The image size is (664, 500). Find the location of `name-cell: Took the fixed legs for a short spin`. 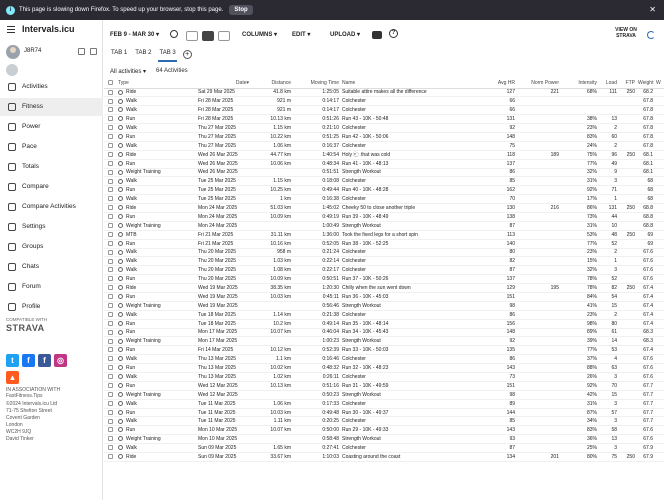

name-cell: Took the fixed legs for a short spin is located at coordinates (412, 235).